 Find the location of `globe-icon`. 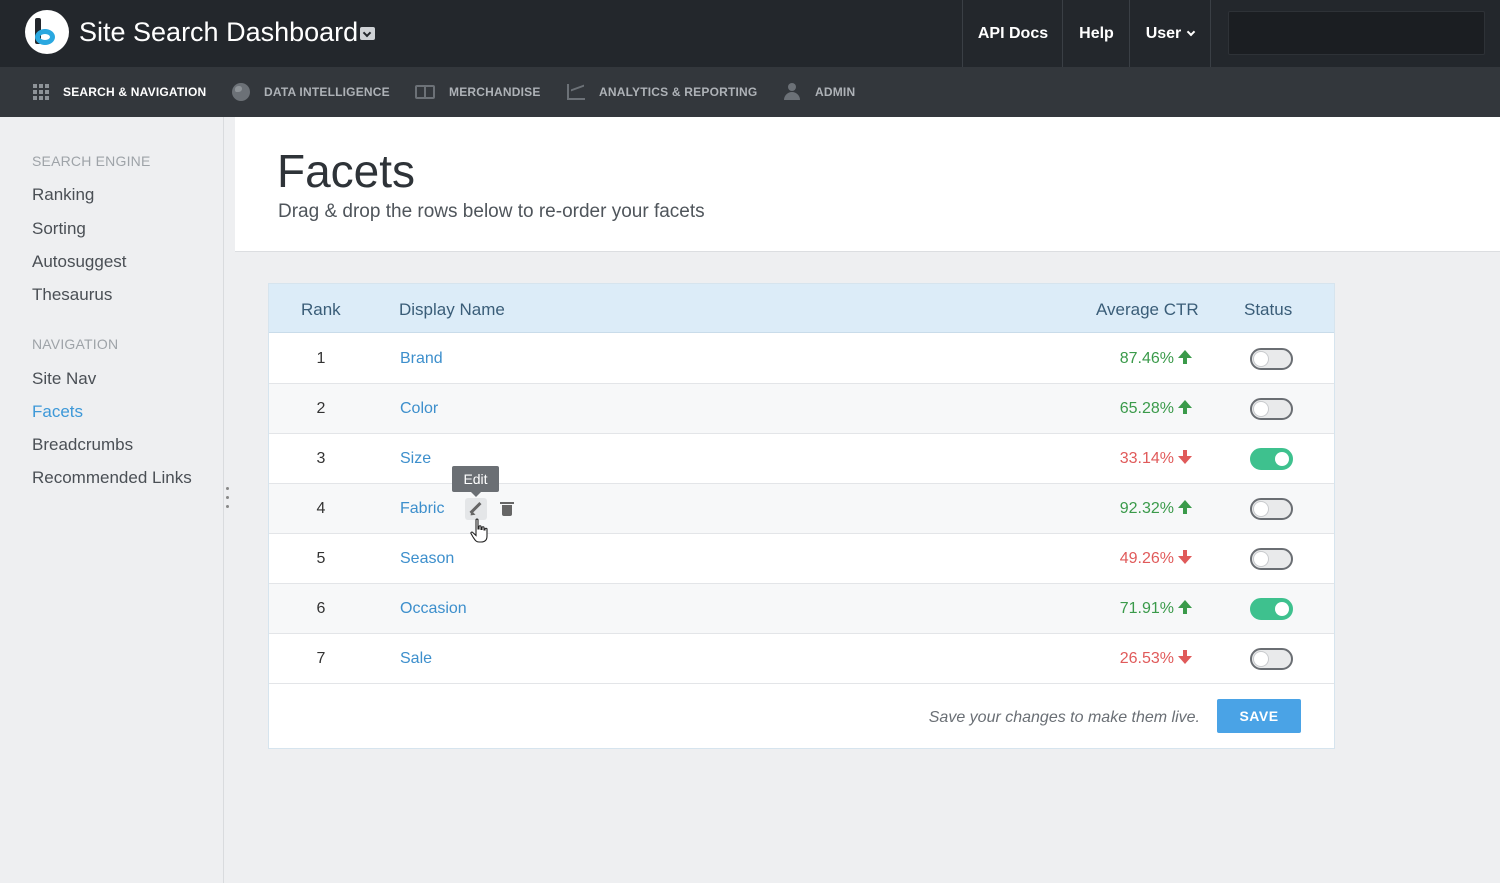

globe-icon is located at coordinates (241, 92).